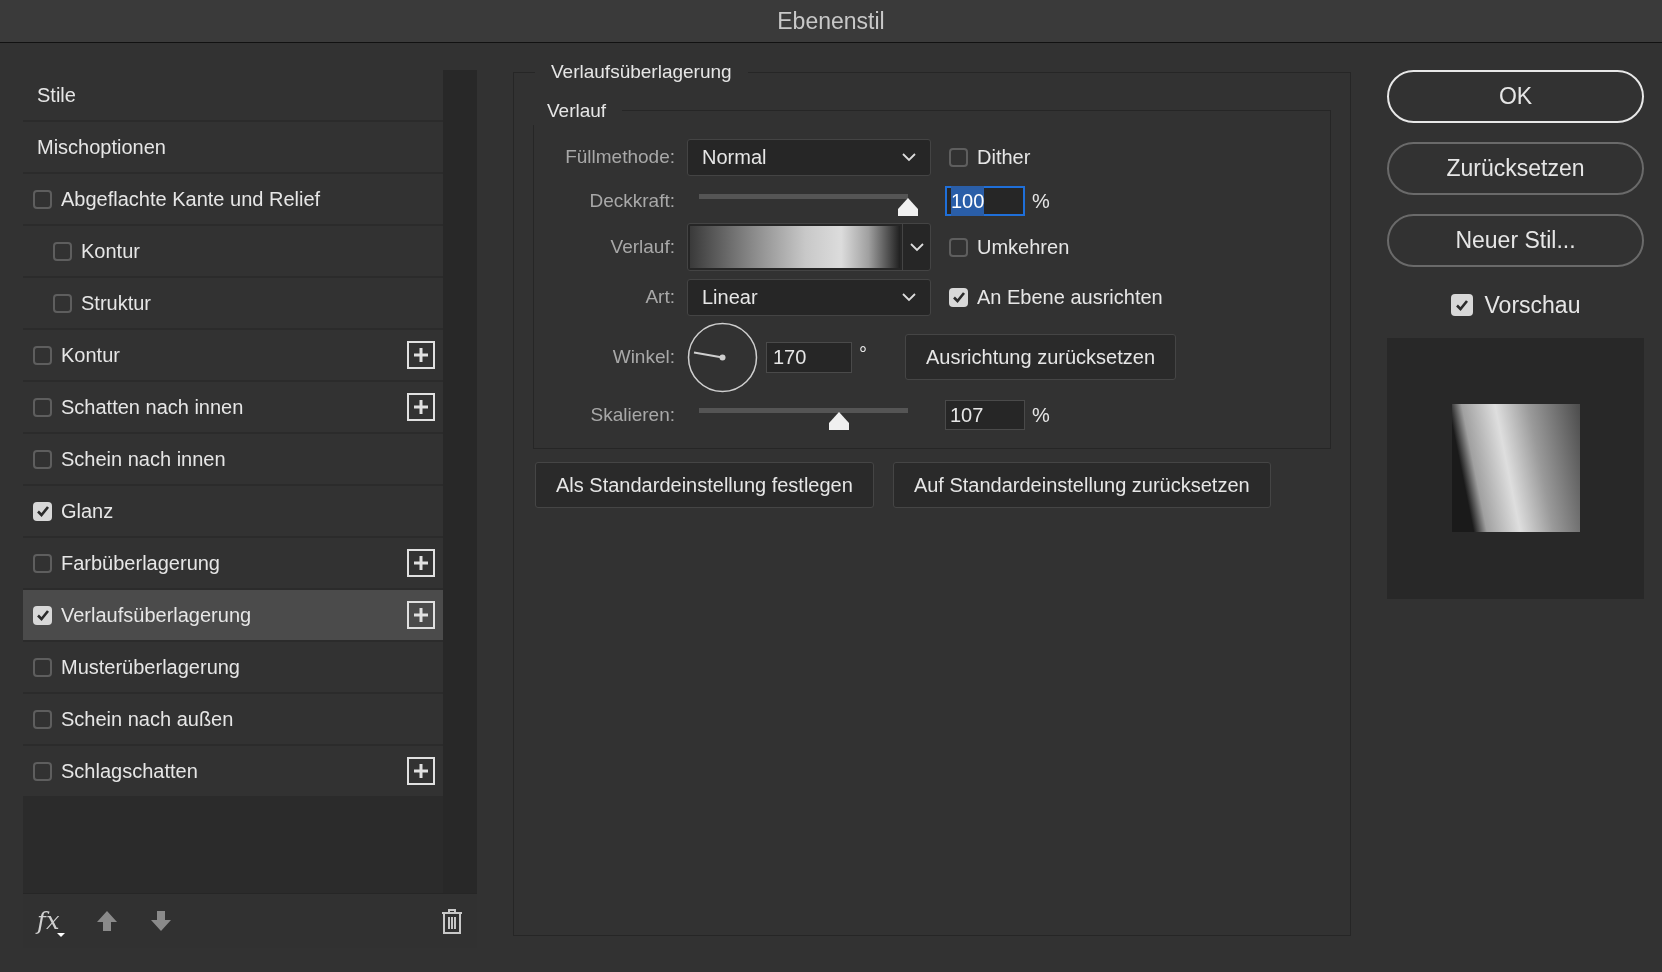  I want to click on unit-label: °, so click(863, 354).